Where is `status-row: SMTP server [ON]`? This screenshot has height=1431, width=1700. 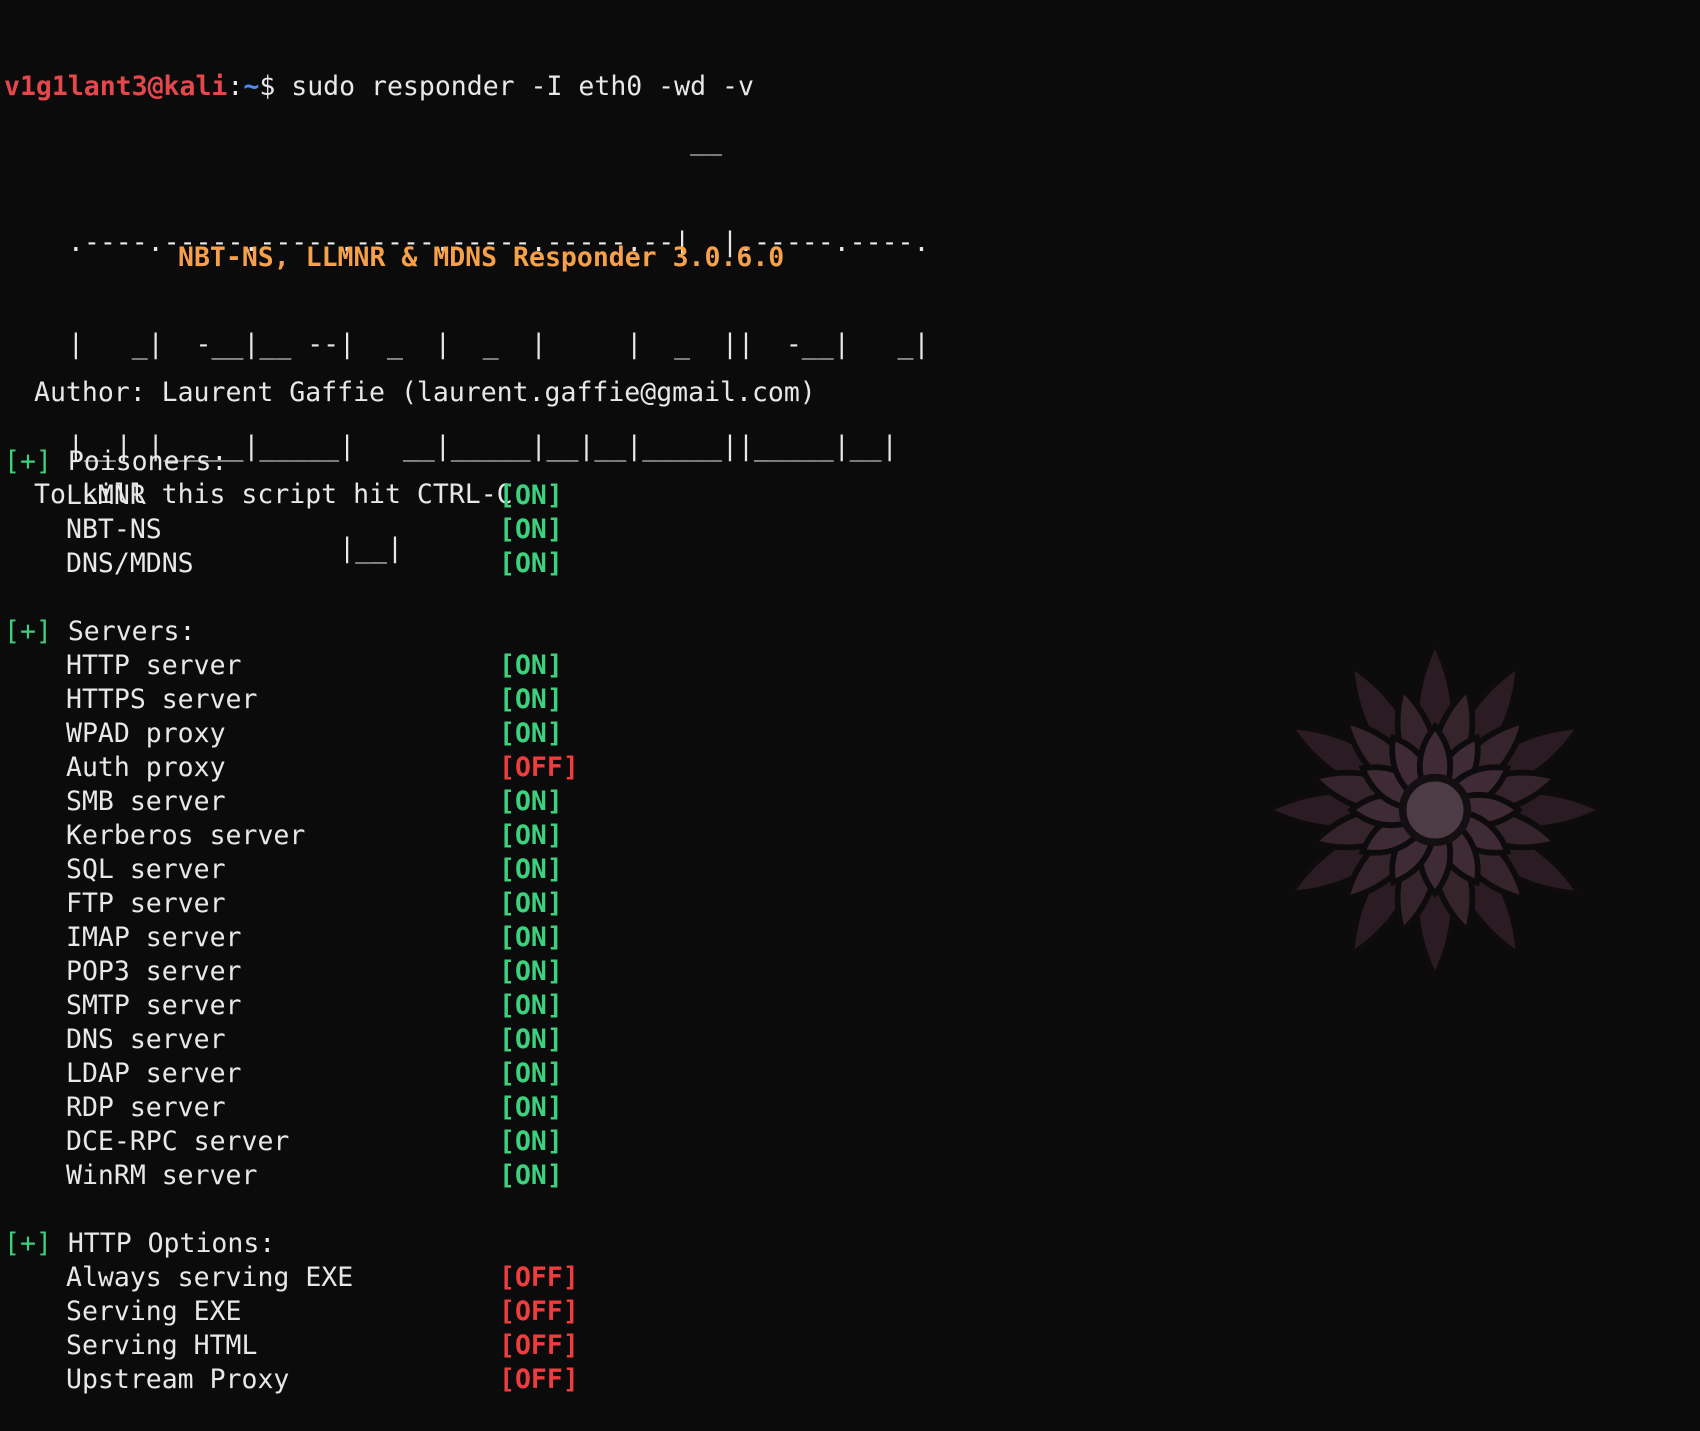
status-row: SMTP server [ON] is located at coordinates (283, 1006).